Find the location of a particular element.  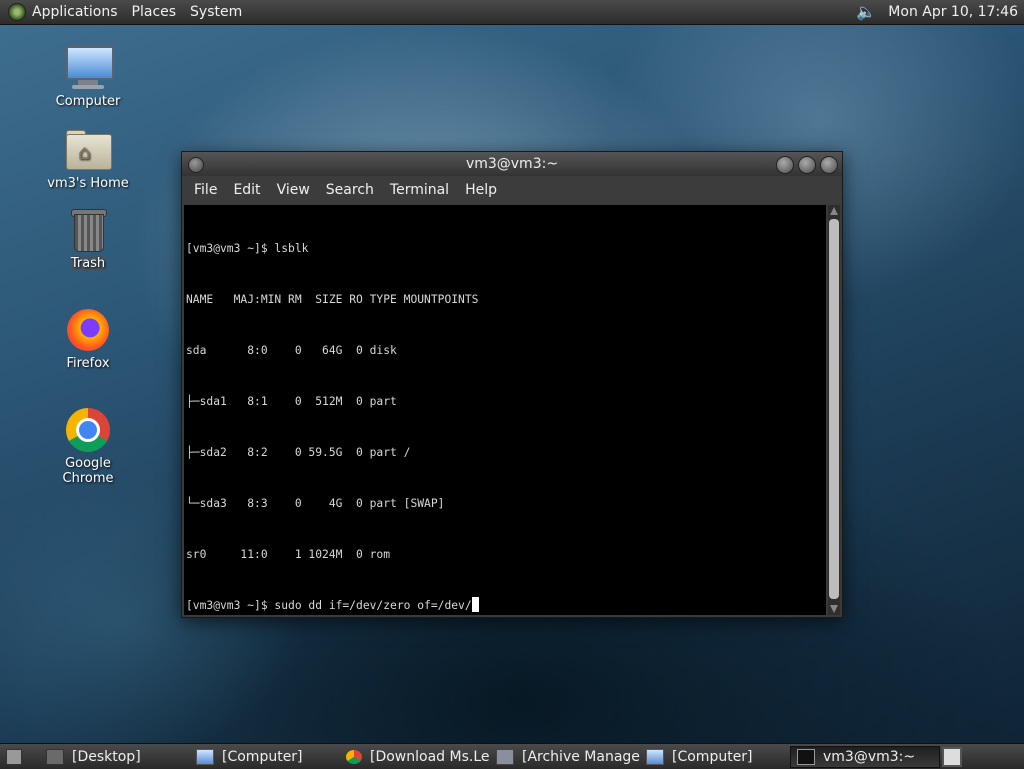

scroll-up-arrow-icon is located at coordinates (834, 211).